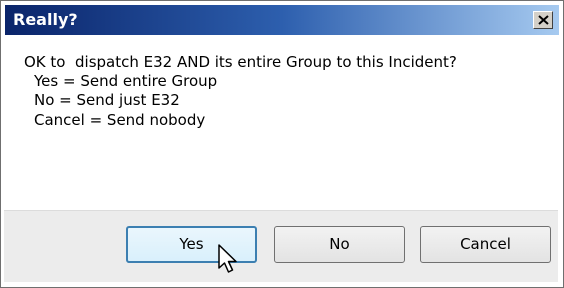 The height and width of the screenshot is (288, 564). What do you see at coordinates (227, 258) in the screenshot?
I see `arrow-pointer-icon` at bounding box center [227, 258].